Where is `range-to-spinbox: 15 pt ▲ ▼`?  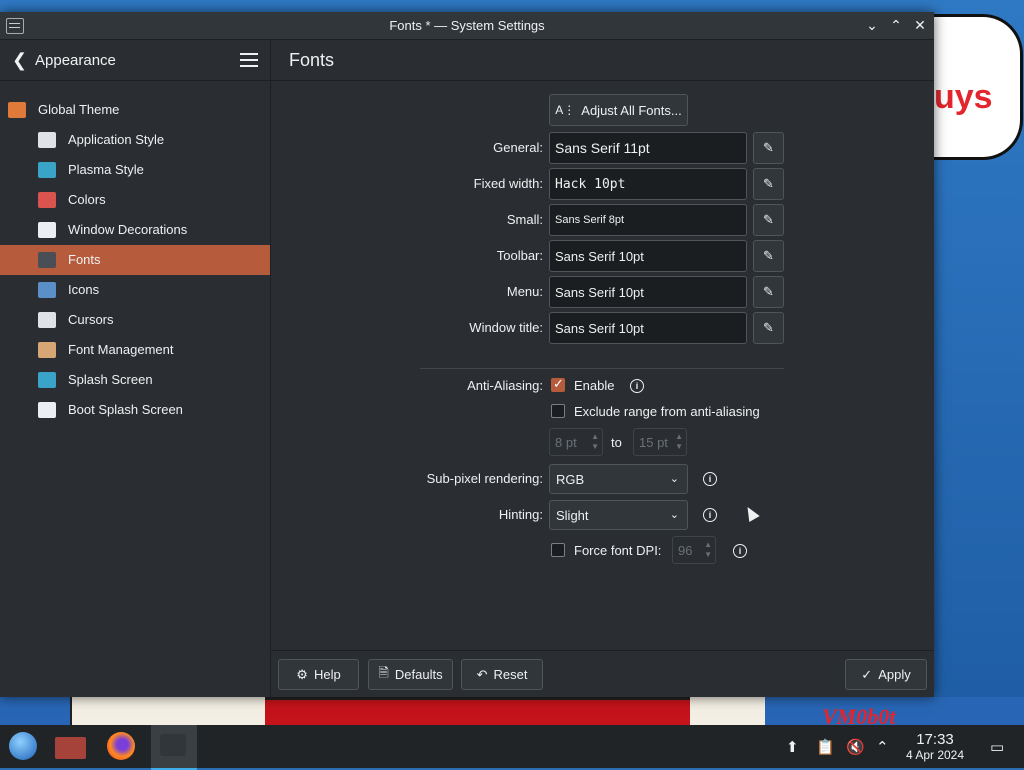 range-to-spinbox: 15 pt ▲ ▼ is located at coordinates (660, 442).